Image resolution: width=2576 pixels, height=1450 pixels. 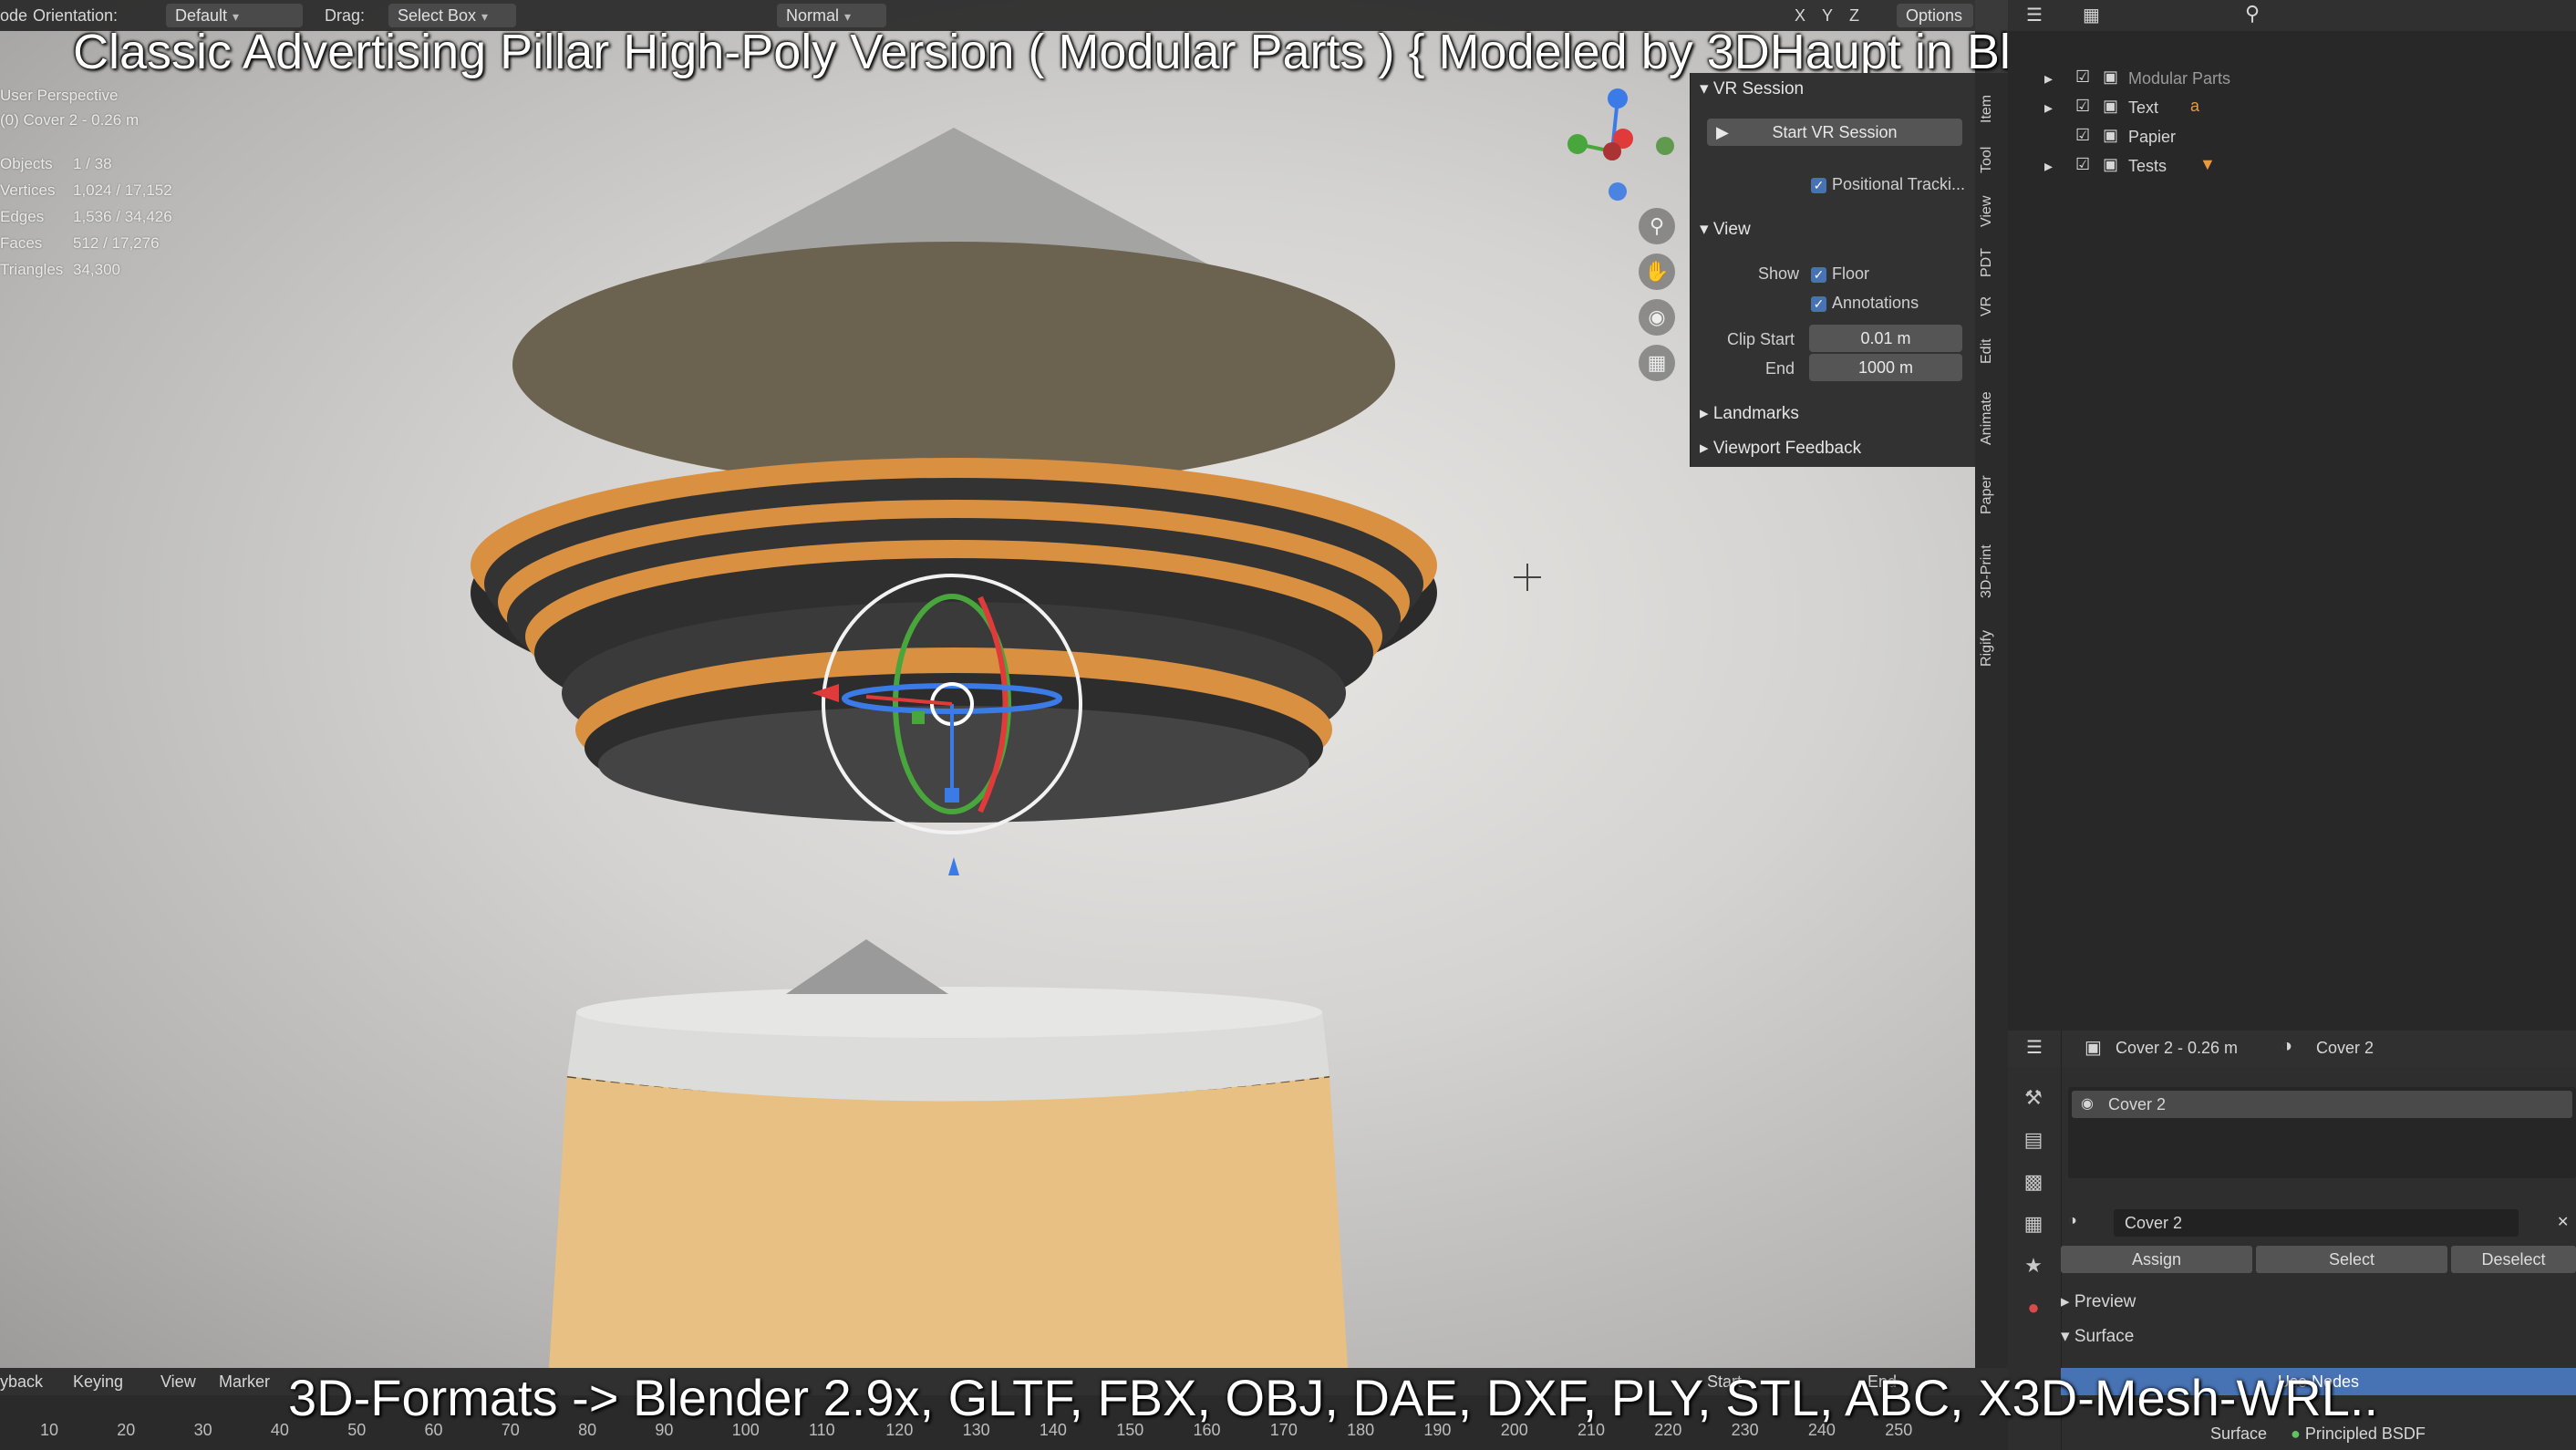 What do you see at coordinates (32, 269) in the screenshot?
I see `stat-label: Triangles` at bounding box center [32, 269].